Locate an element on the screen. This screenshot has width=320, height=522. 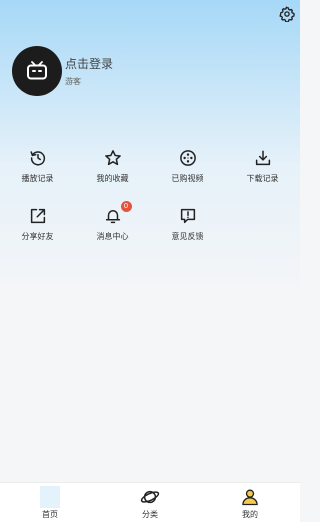
message-badge: 0 is located at coordinates (126, 206).